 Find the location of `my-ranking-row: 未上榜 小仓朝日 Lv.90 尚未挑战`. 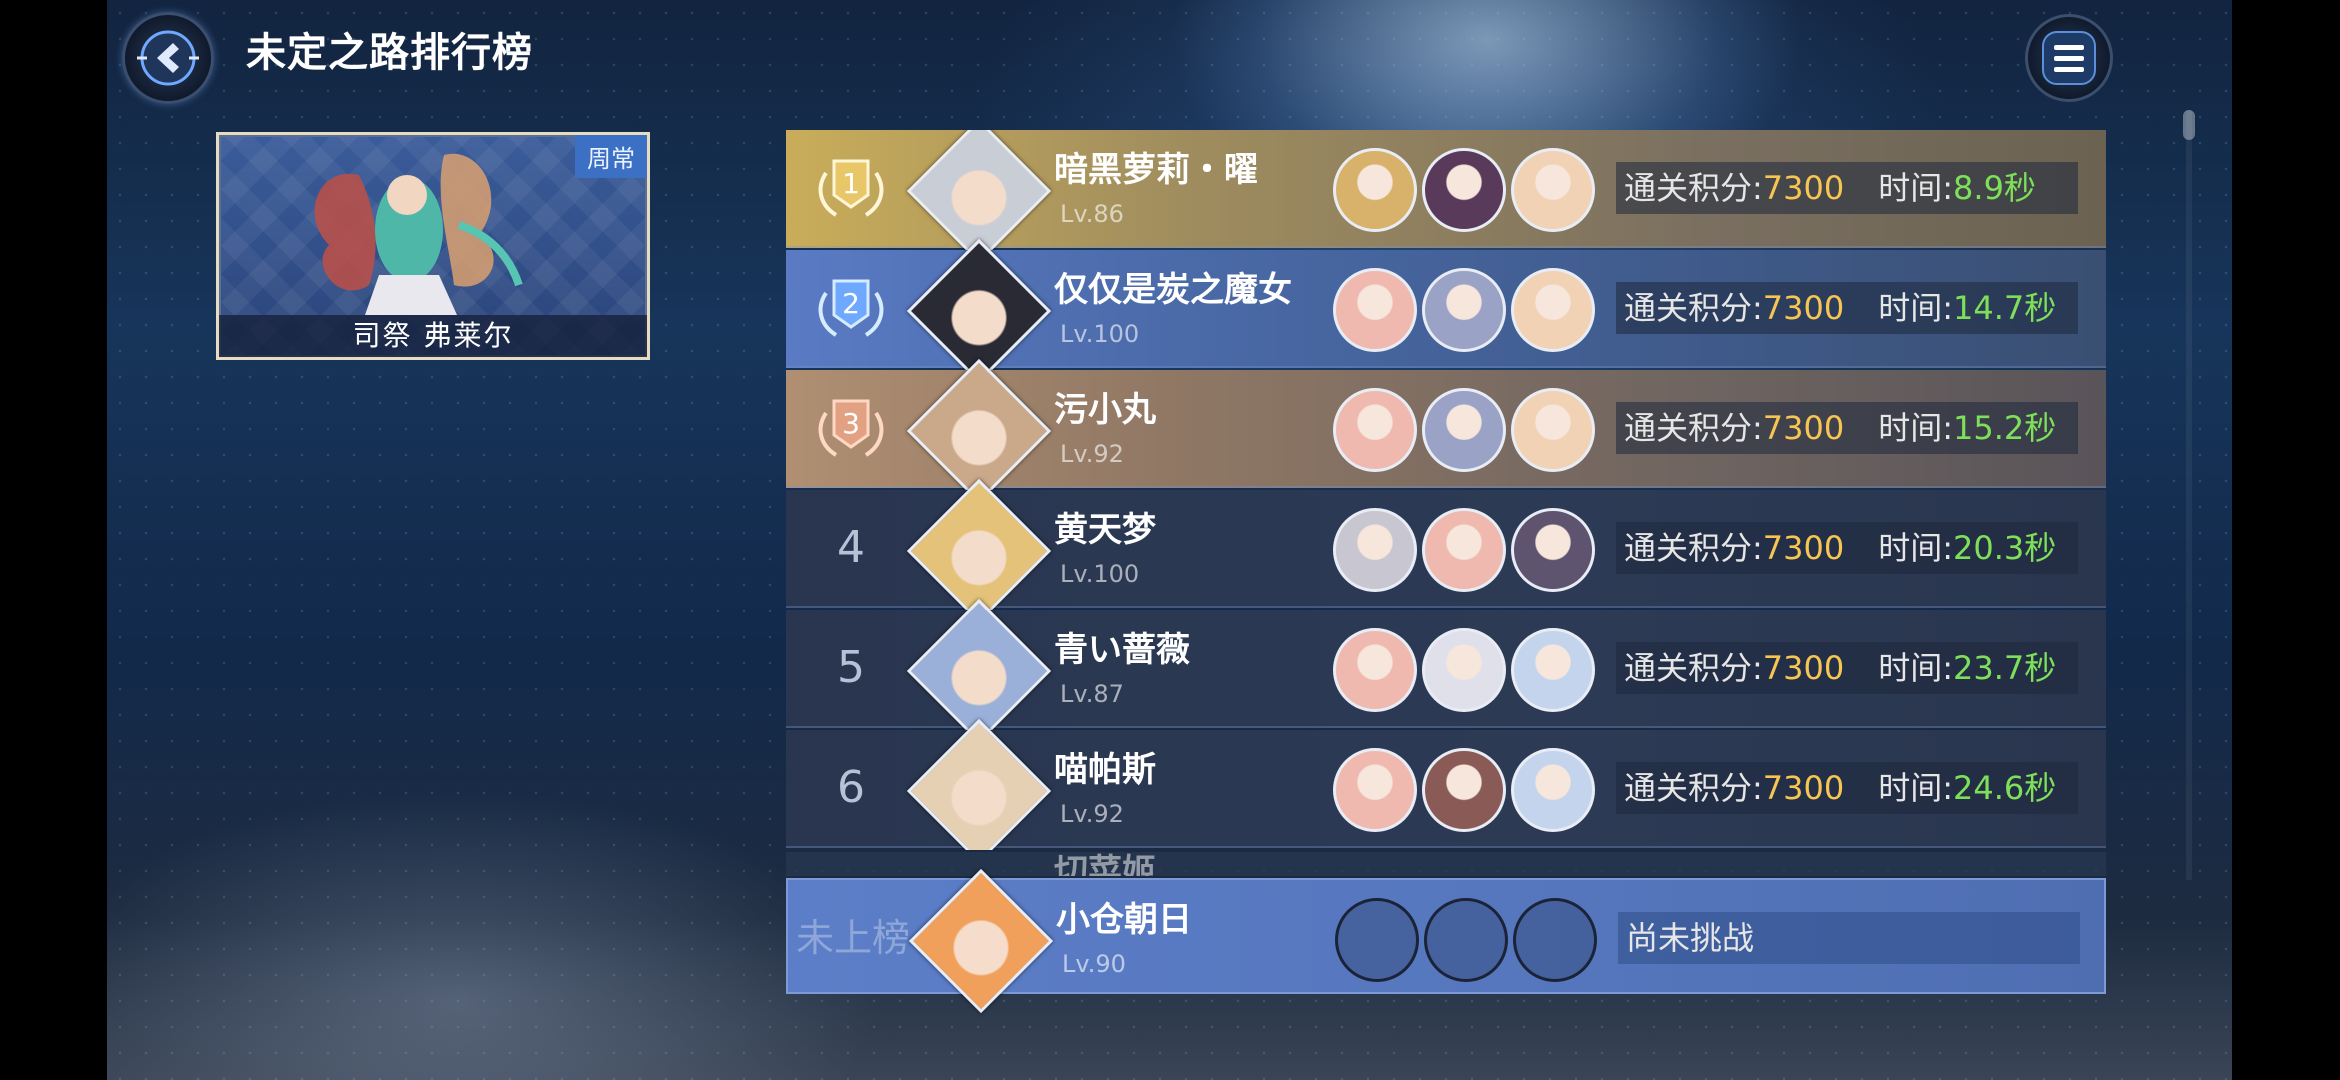

my-ranking-row: 未上榜 小仓朝日 Lv.90 尚未挑战 is located at coordinates (1446, 941).